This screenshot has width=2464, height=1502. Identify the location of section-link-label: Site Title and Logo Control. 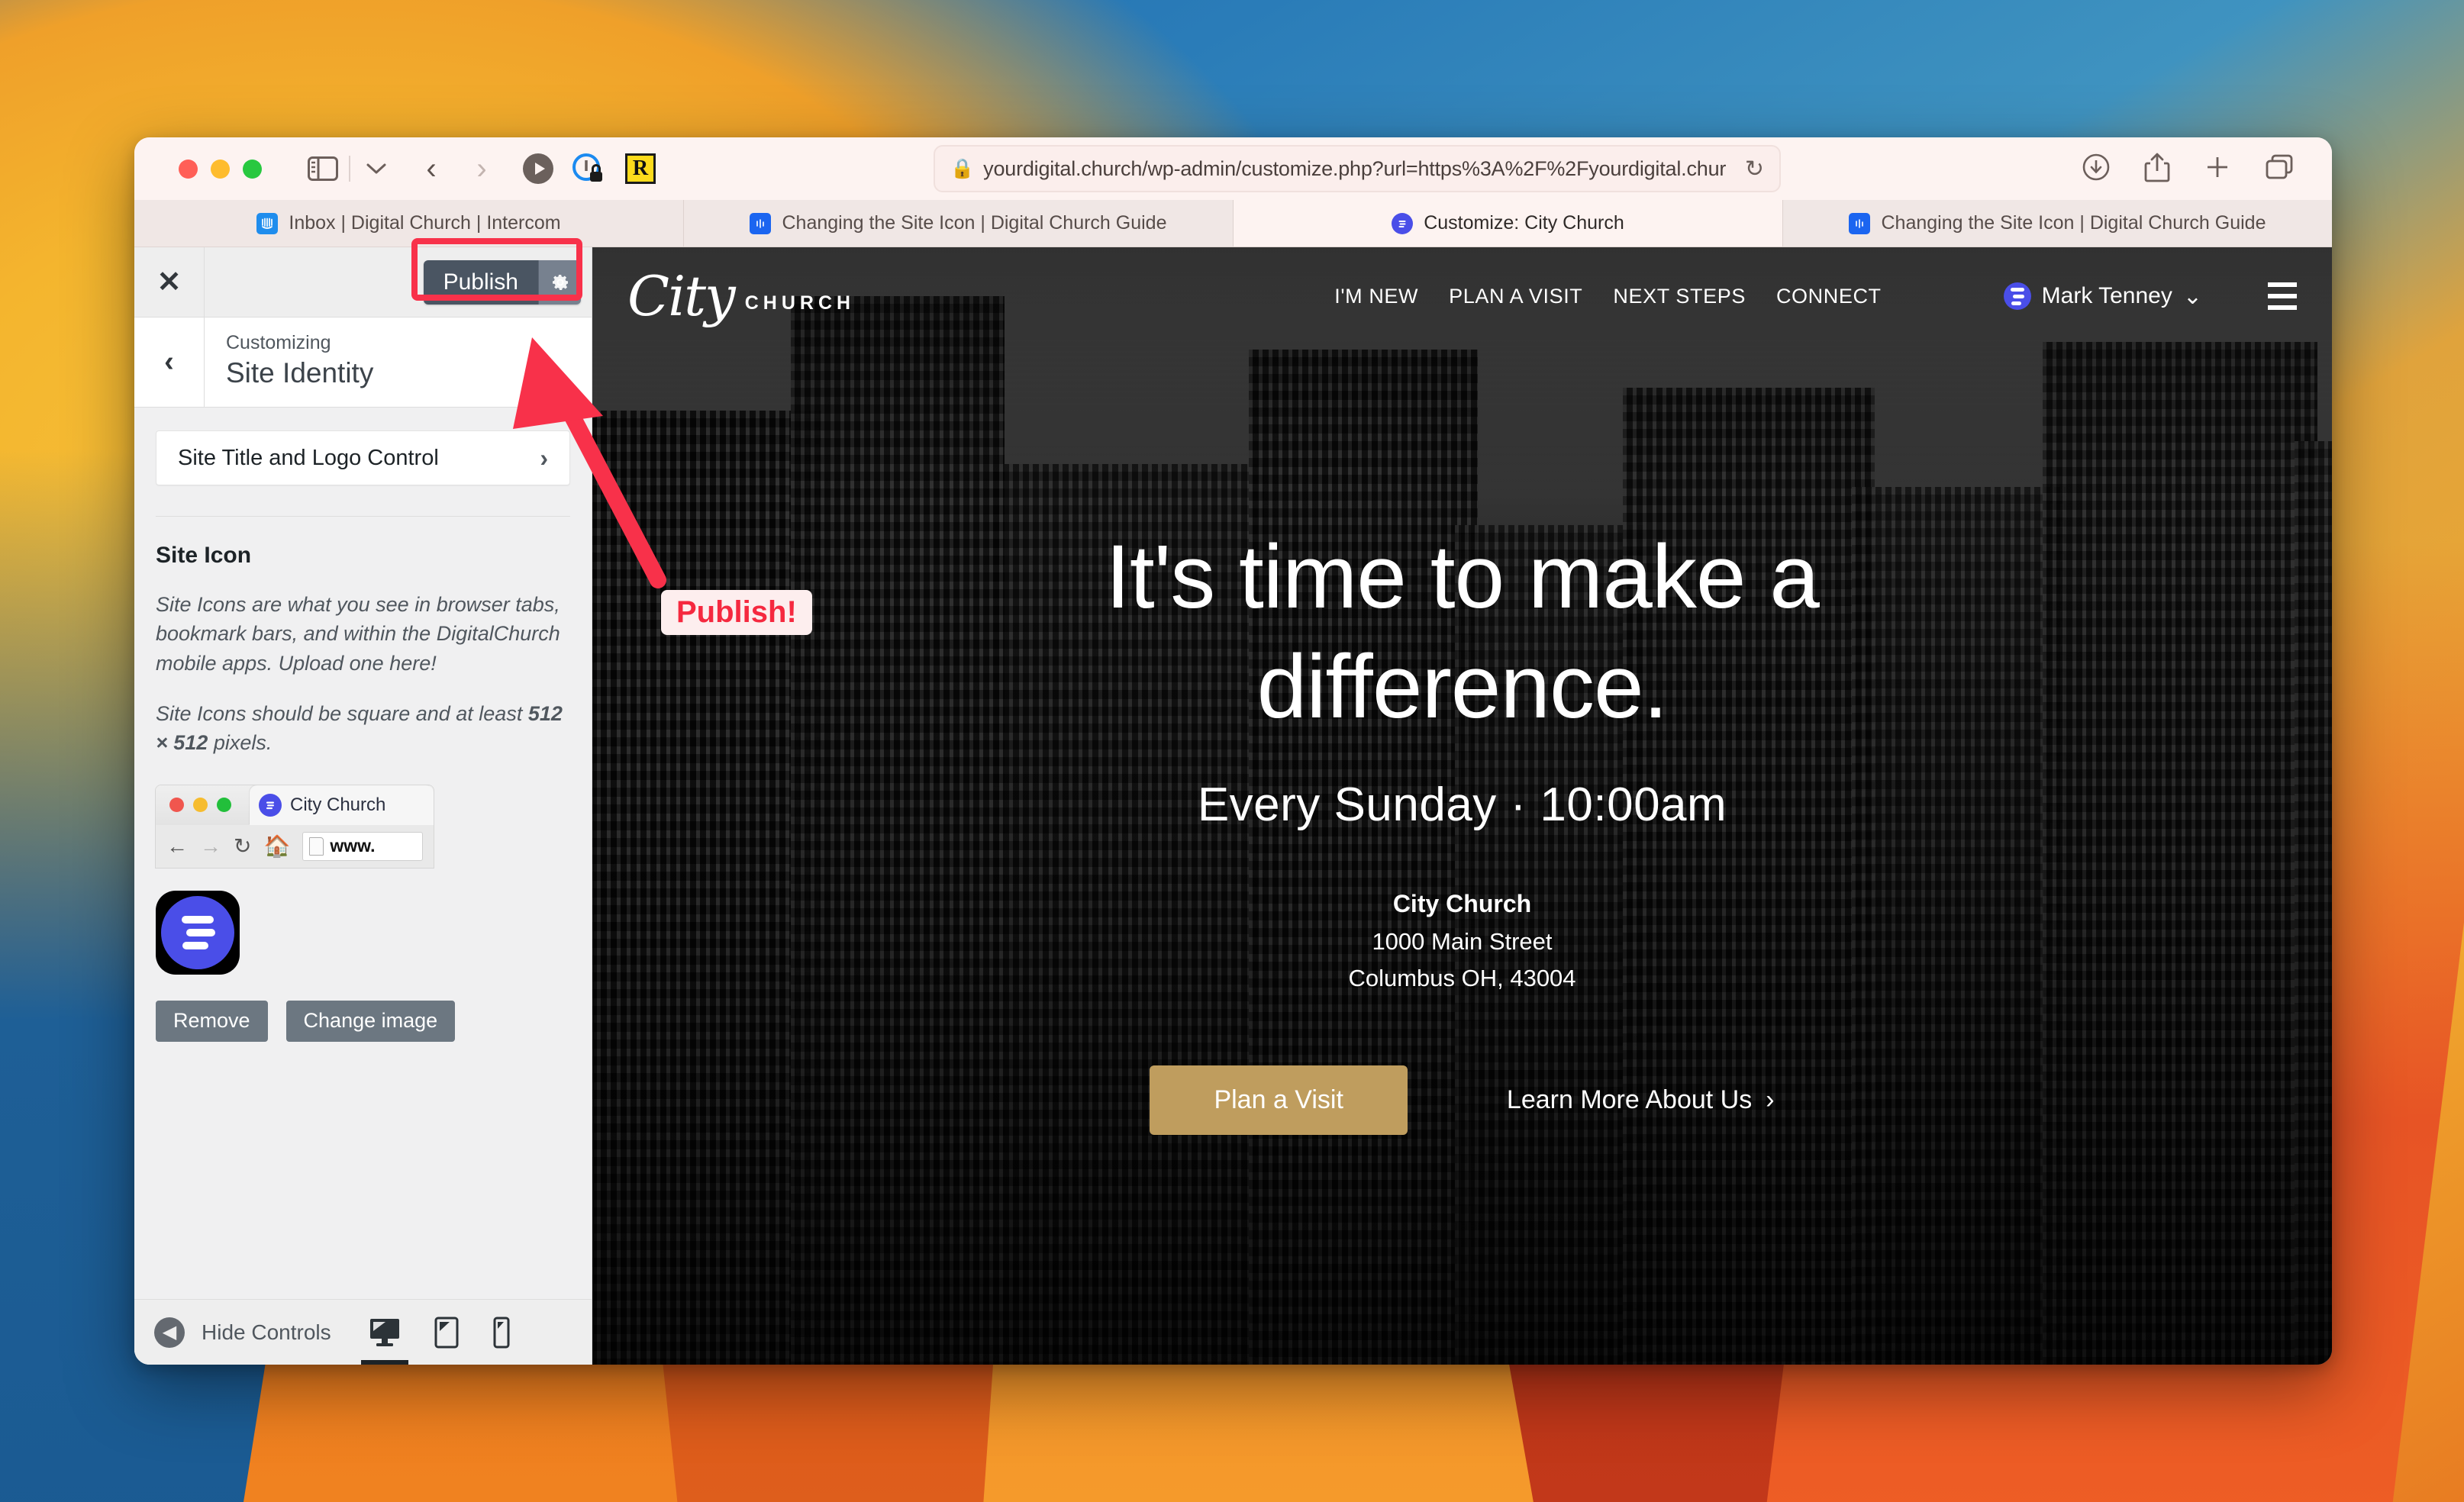
(309, 457).